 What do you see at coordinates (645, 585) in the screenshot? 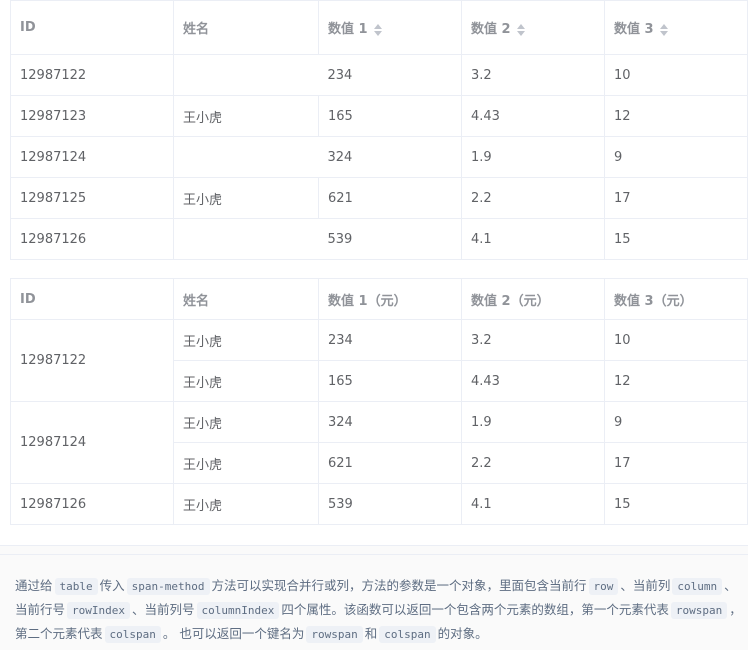
I see `desc-text: 、当前列` at bounding box center [645, 585].